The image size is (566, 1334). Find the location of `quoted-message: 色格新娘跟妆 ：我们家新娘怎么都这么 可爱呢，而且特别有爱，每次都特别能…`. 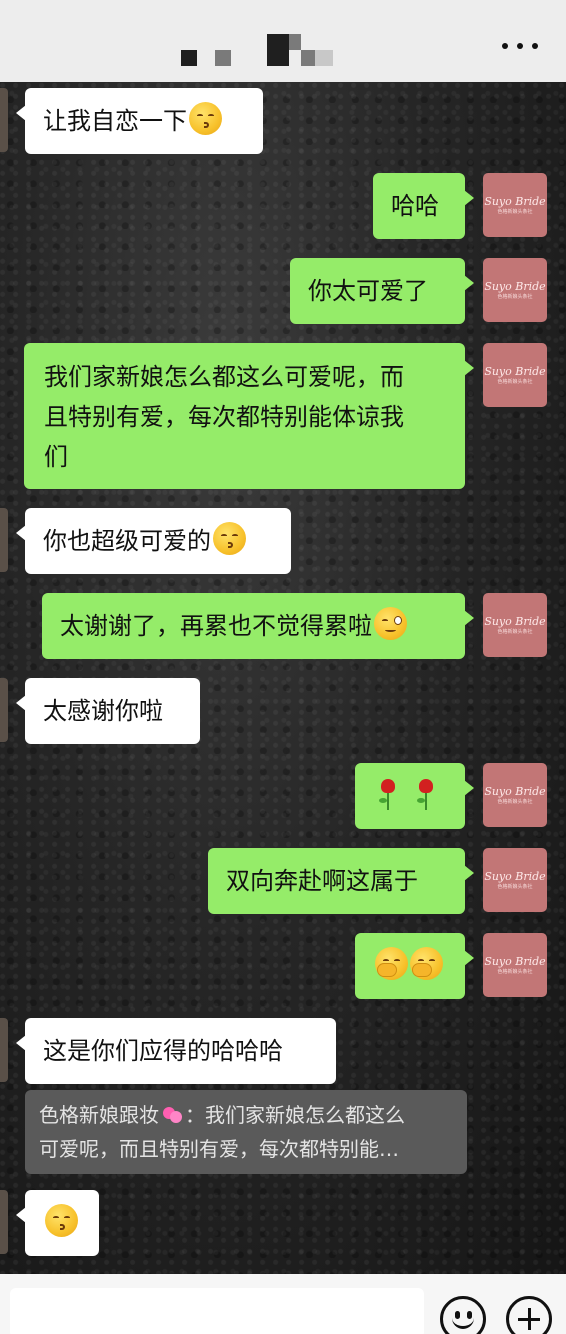

quoted-message: 色格新娘跟妆 ：我们家新娘怎么都这么 可爱呢，而且特别有爱，每次都特别能… is located at coordinates (246, 1132).